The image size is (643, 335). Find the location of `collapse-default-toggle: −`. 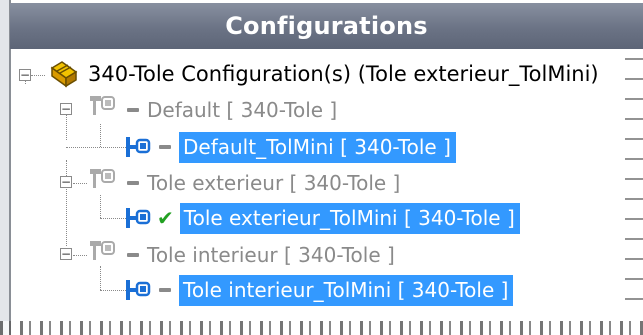

collapse-default-toggle: − is located at coordinates (66, 109).